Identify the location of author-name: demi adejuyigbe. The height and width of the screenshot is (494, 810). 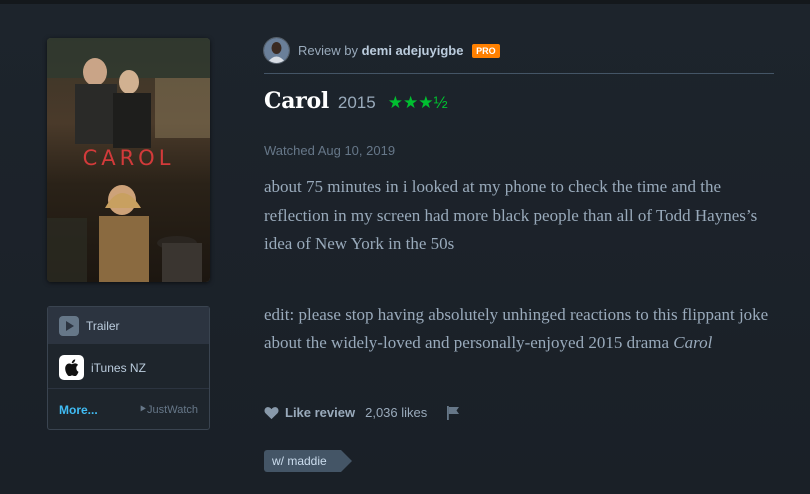
(413, 50).